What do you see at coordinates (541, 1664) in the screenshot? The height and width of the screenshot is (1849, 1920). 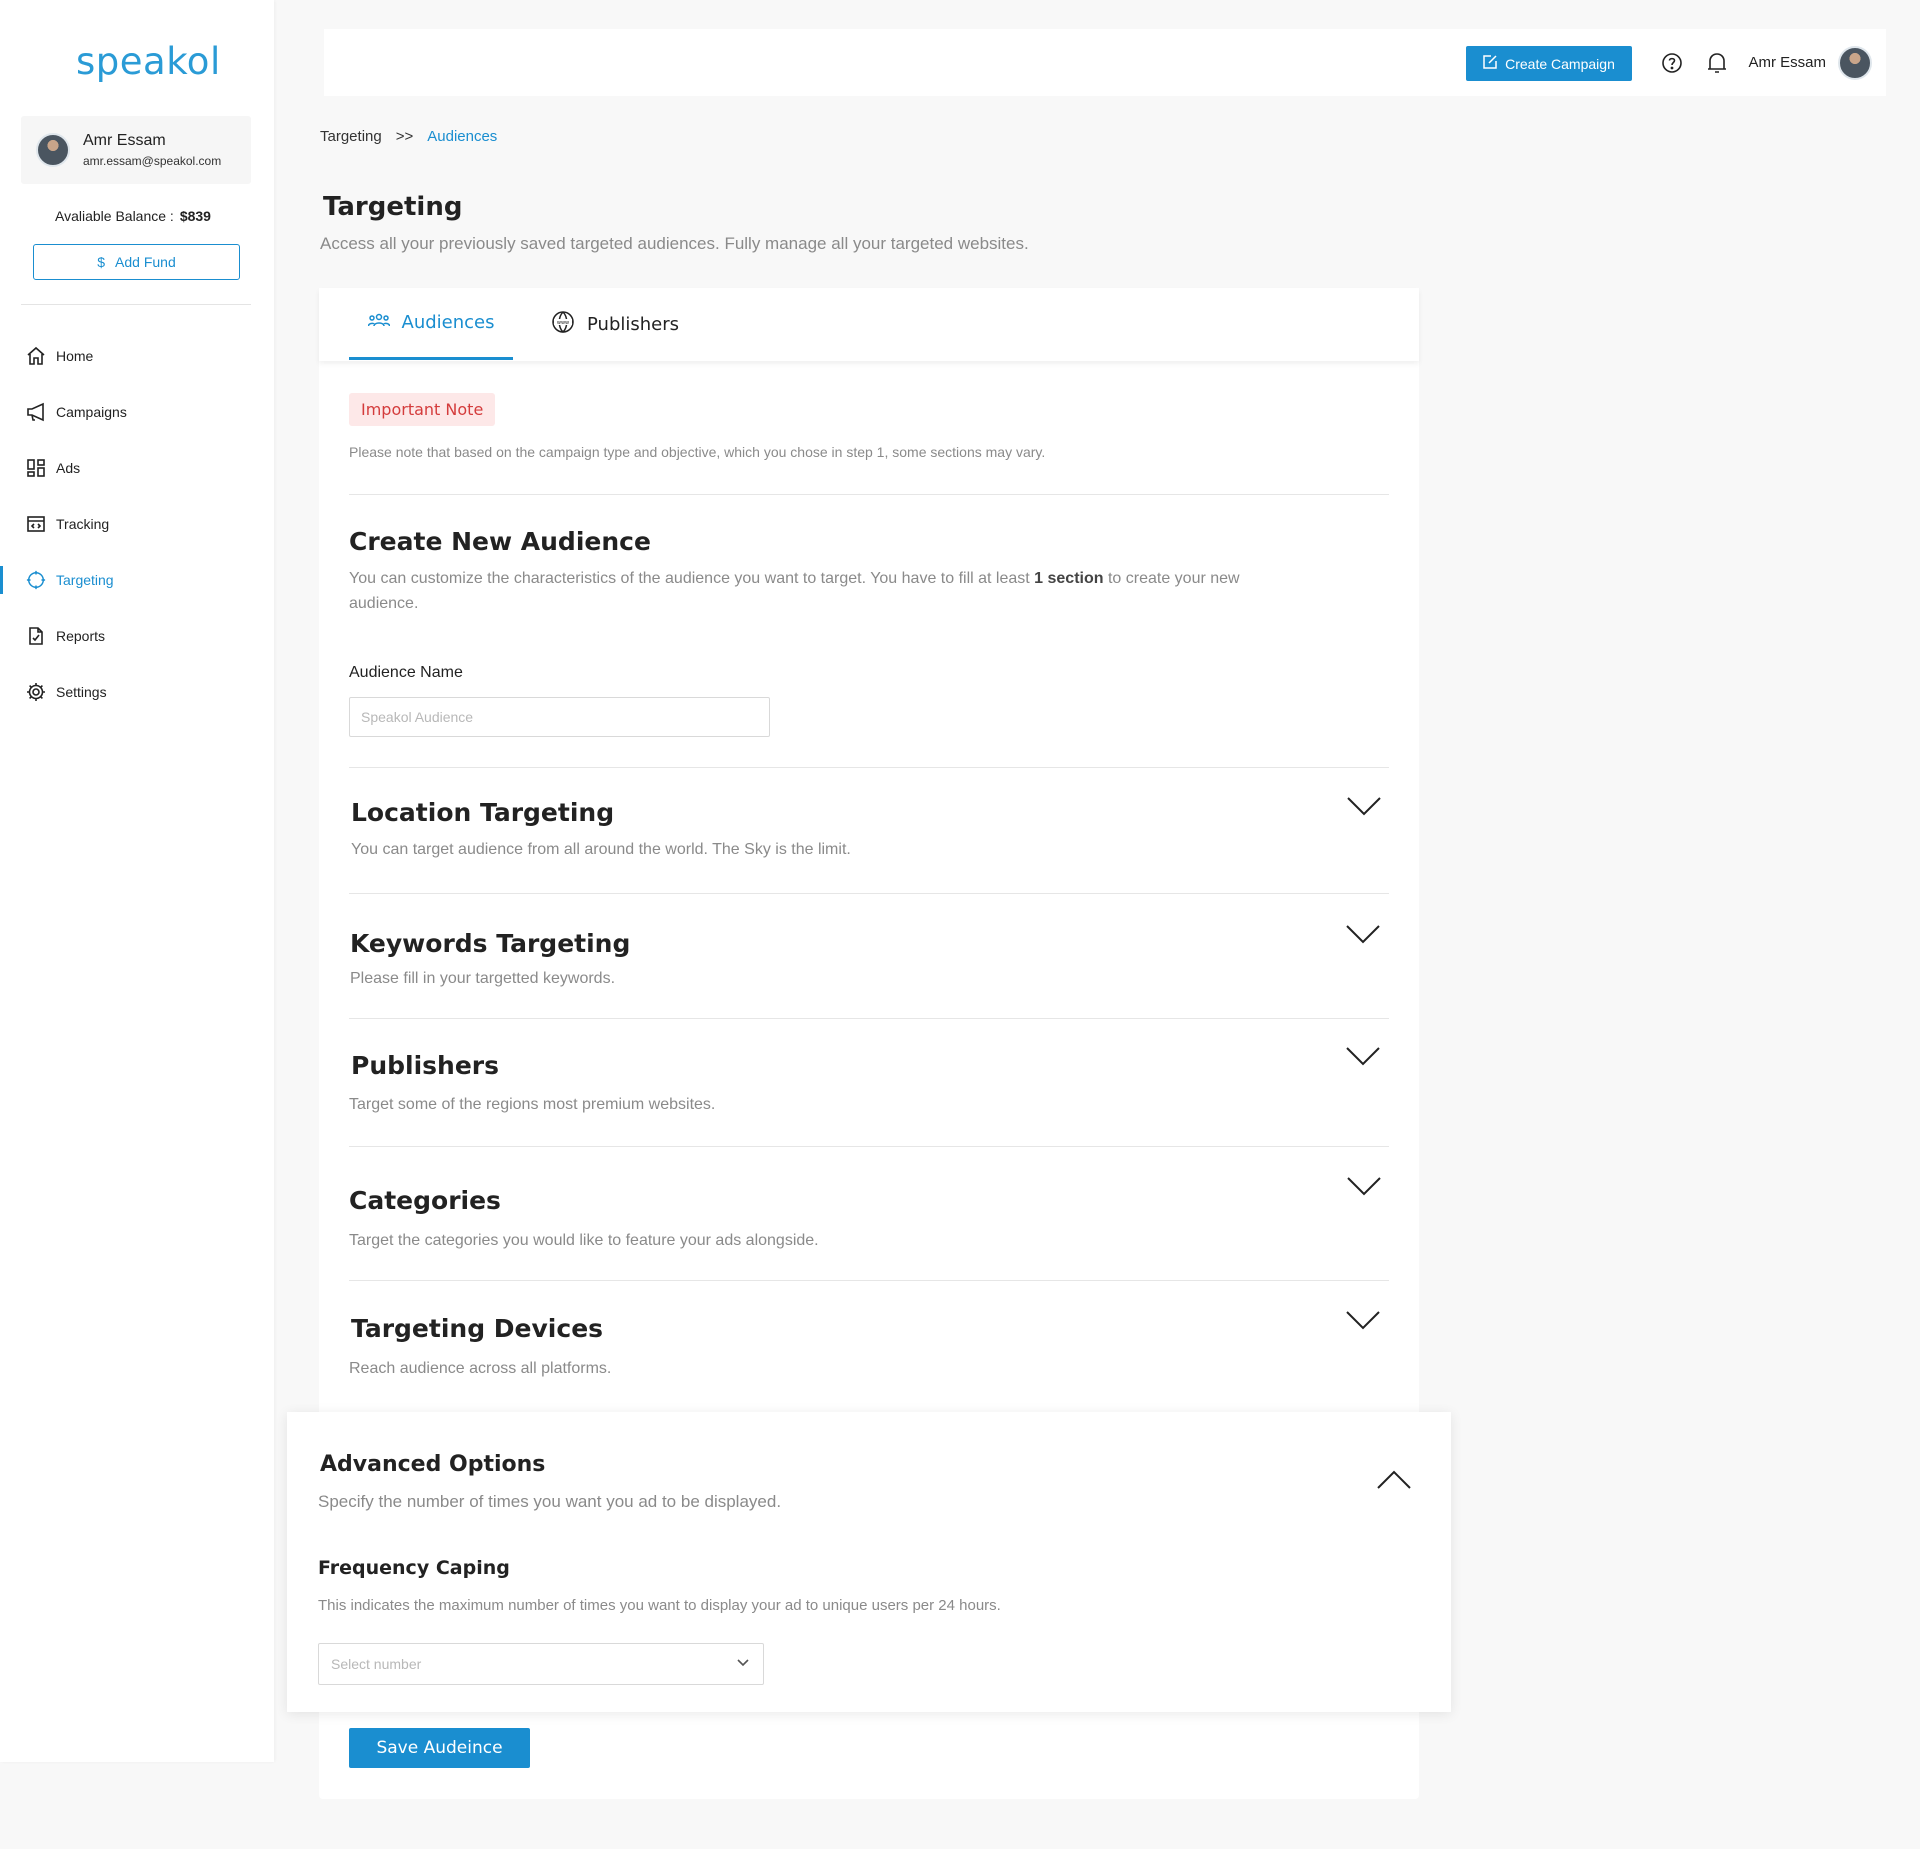 I see `frequency-select: Select number` at bounding box center [541, 1664].